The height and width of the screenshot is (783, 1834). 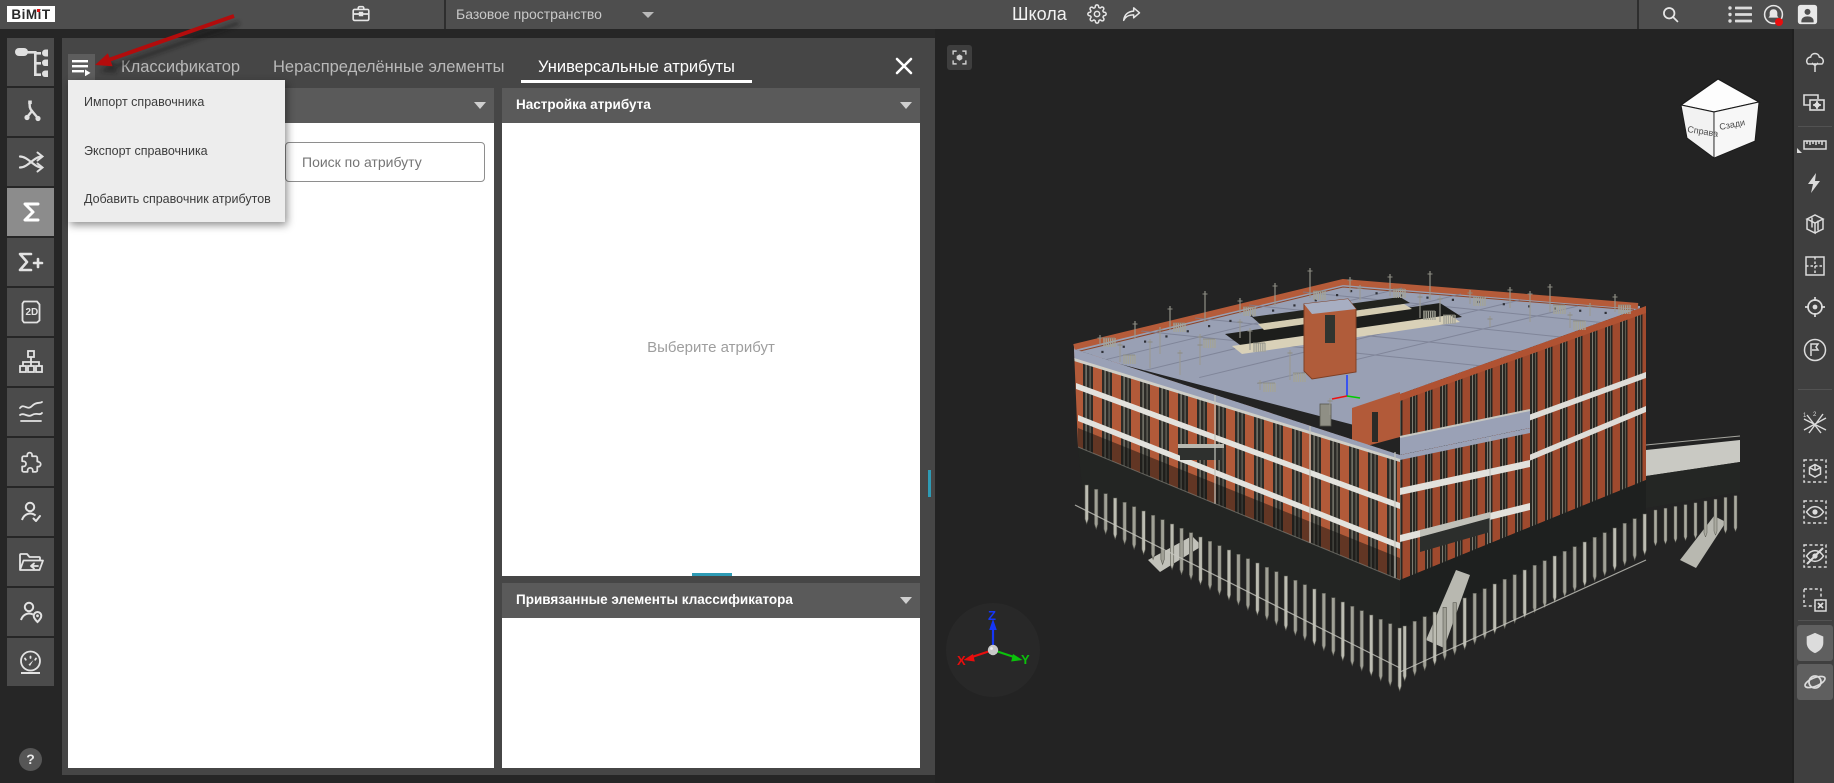 What do you see at coordinates (961, 660) in the screenshot?
I see `svg-text: X` at bounding box center [961, 660].